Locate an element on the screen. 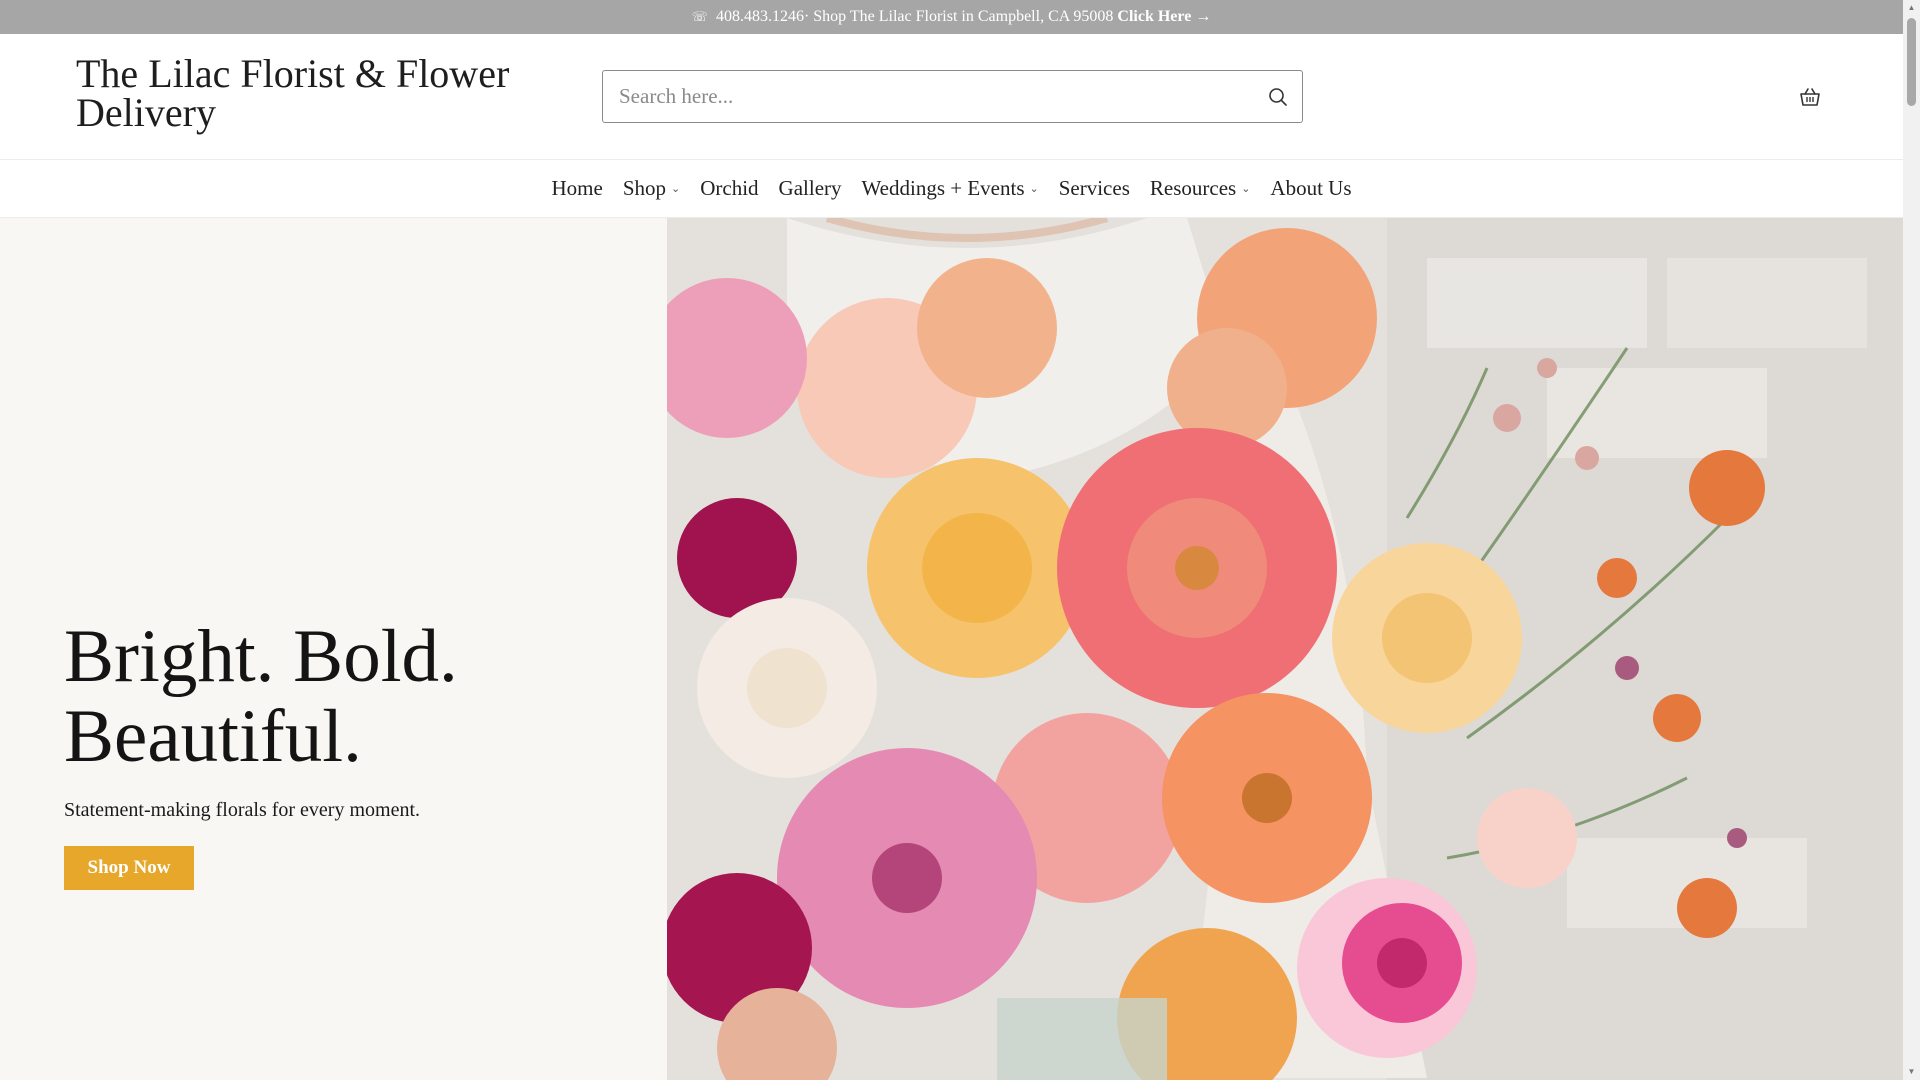 The height and width of the screenshot is (1080, 1920). scrollbar-thumb is located at coordinates (1911, 62).